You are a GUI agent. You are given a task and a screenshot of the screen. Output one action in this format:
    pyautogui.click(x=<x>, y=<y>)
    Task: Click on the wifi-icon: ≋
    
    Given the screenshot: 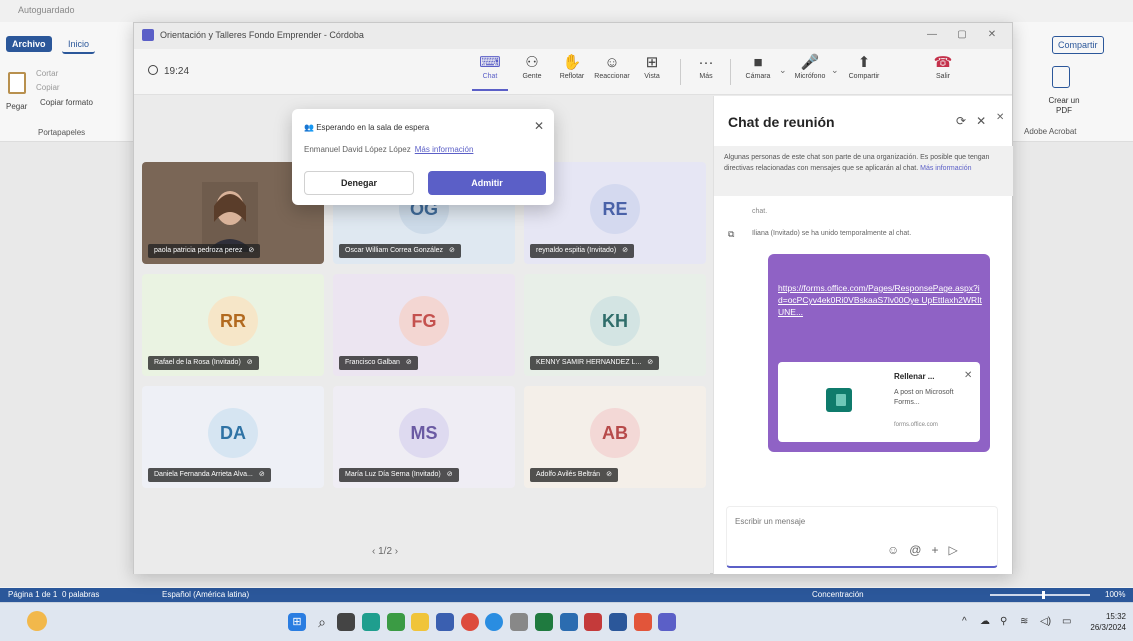 What is the action you would take?
    pyautogui.click(x=1024, y=621)
    